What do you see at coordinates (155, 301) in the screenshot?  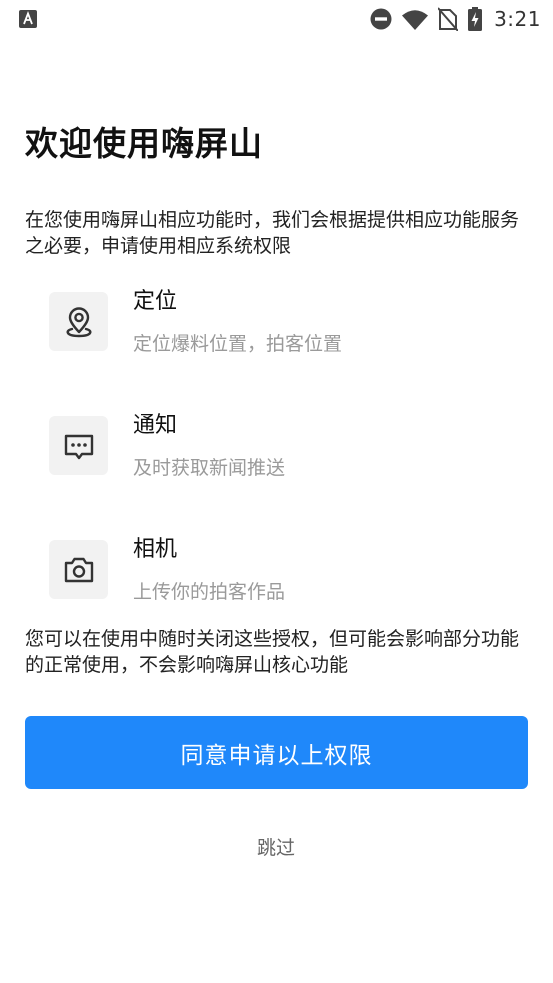 I see `permission-name: 定位` at bounding box center [155, 301].